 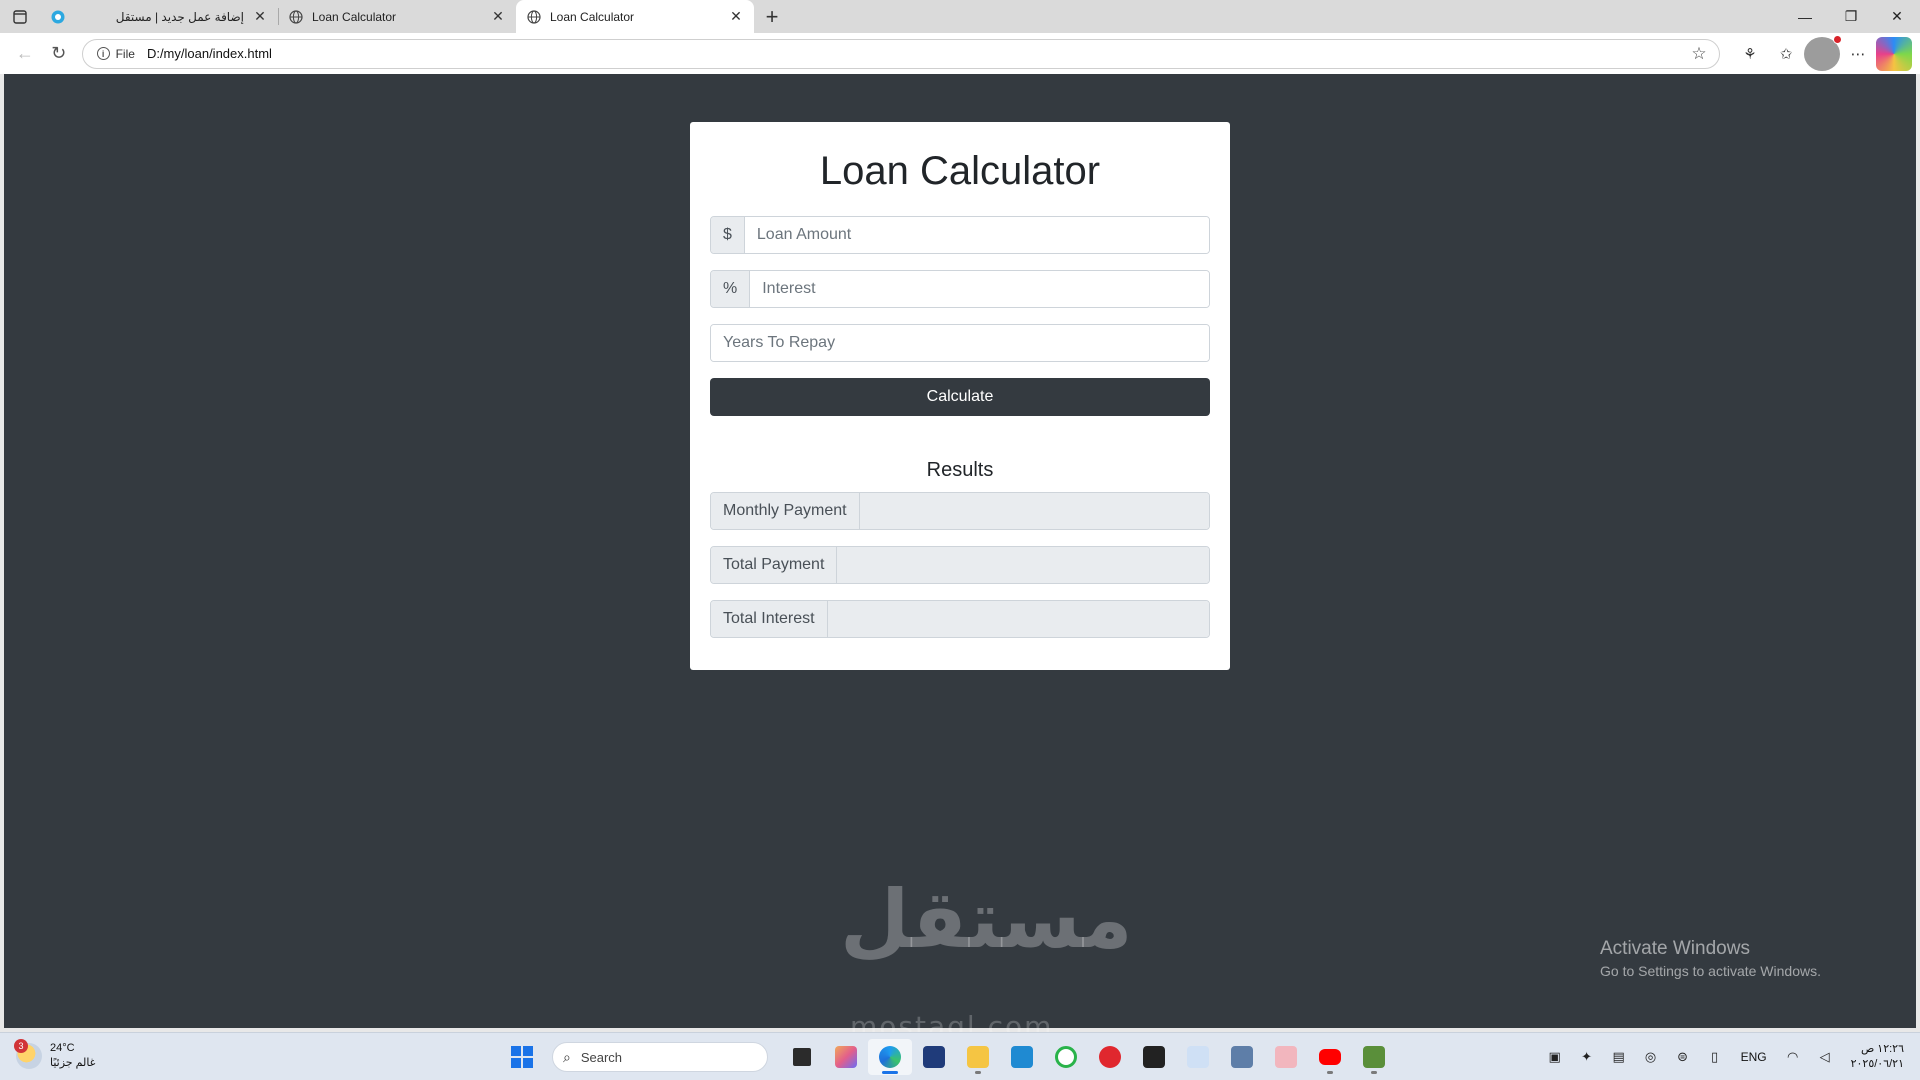 I want to click on site-info-chip: i File, so click(x=116, y=54).